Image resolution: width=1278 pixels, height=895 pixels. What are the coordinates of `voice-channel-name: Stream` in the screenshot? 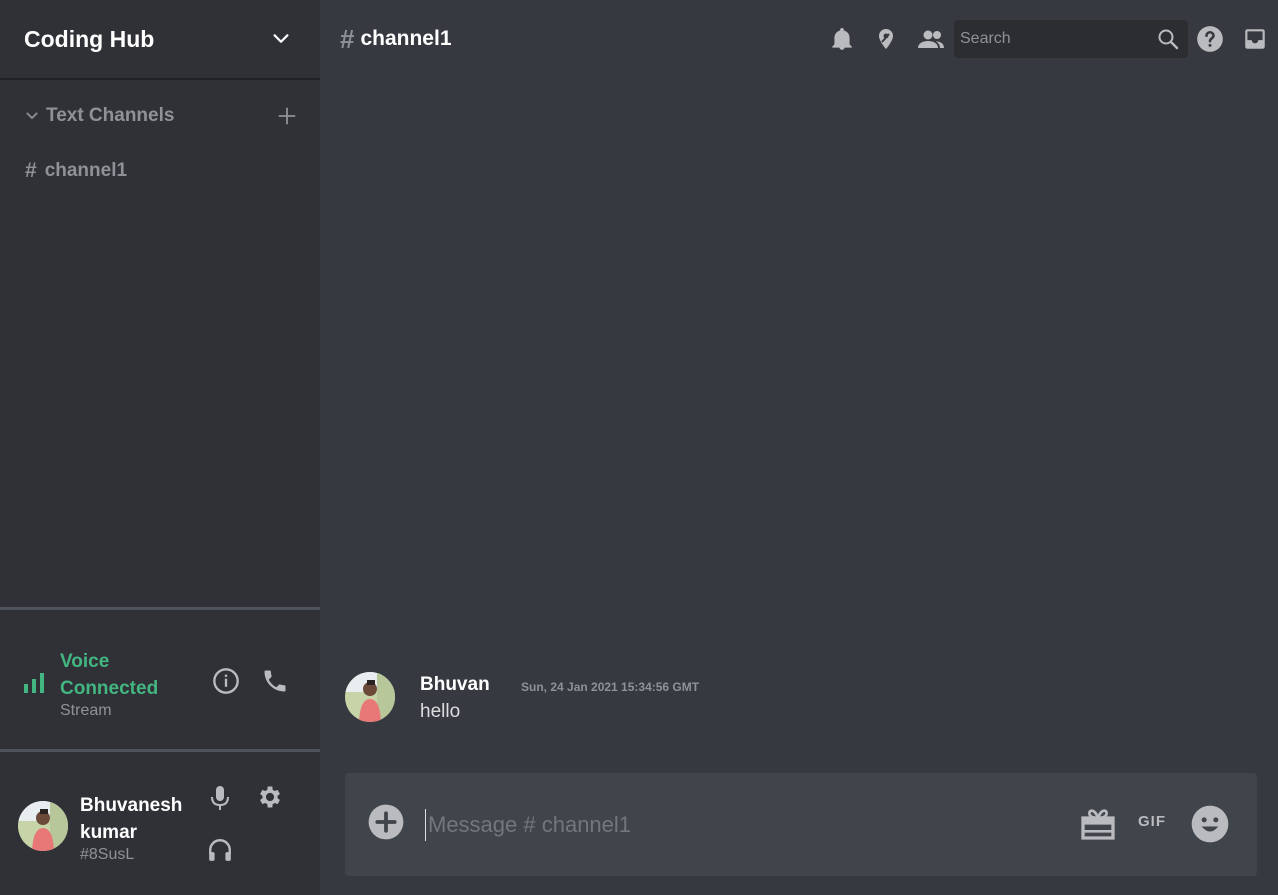 It's located at (86, 710).